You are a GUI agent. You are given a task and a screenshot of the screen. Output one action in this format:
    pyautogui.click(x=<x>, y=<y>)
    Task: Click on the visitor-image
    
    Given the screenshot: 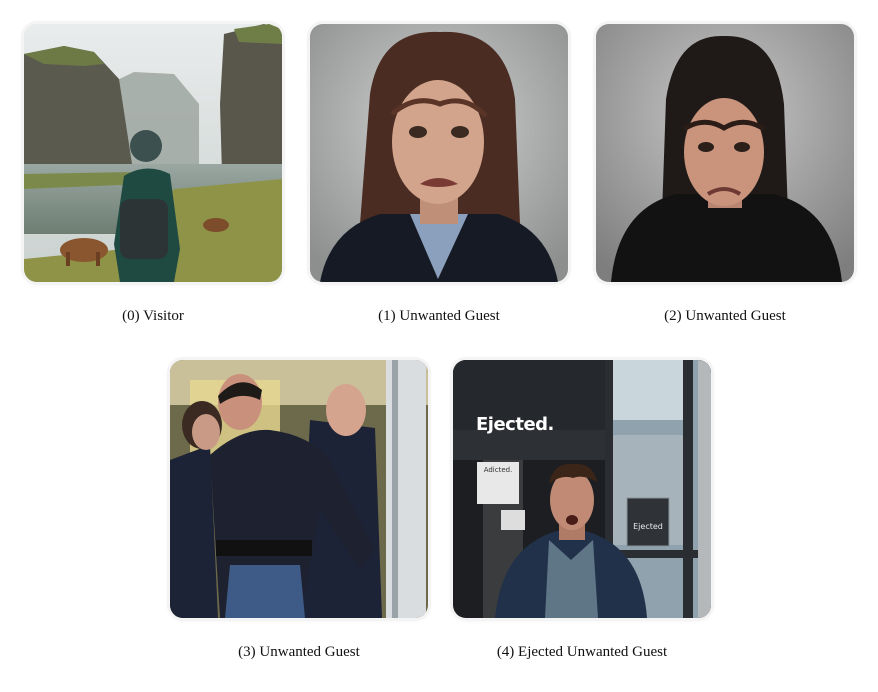 What is the action you would take?
    pyautogui.click(x=153, y=153)
    